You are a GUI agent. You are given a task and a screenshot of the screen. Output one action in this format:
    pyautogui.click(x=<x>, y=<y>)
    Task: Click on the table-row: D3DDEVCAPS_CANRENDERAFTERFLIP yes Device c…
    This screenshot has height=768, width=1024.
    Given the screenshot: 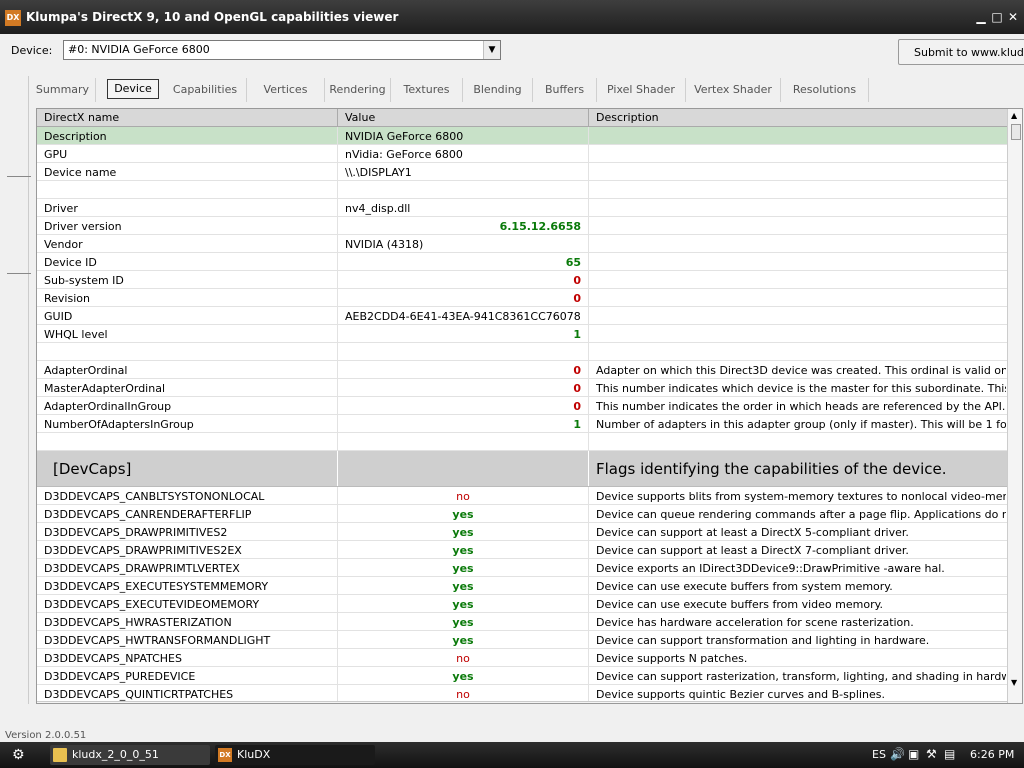 What is the action you would take?
    pyautogui.click(x=522, y=514)
    